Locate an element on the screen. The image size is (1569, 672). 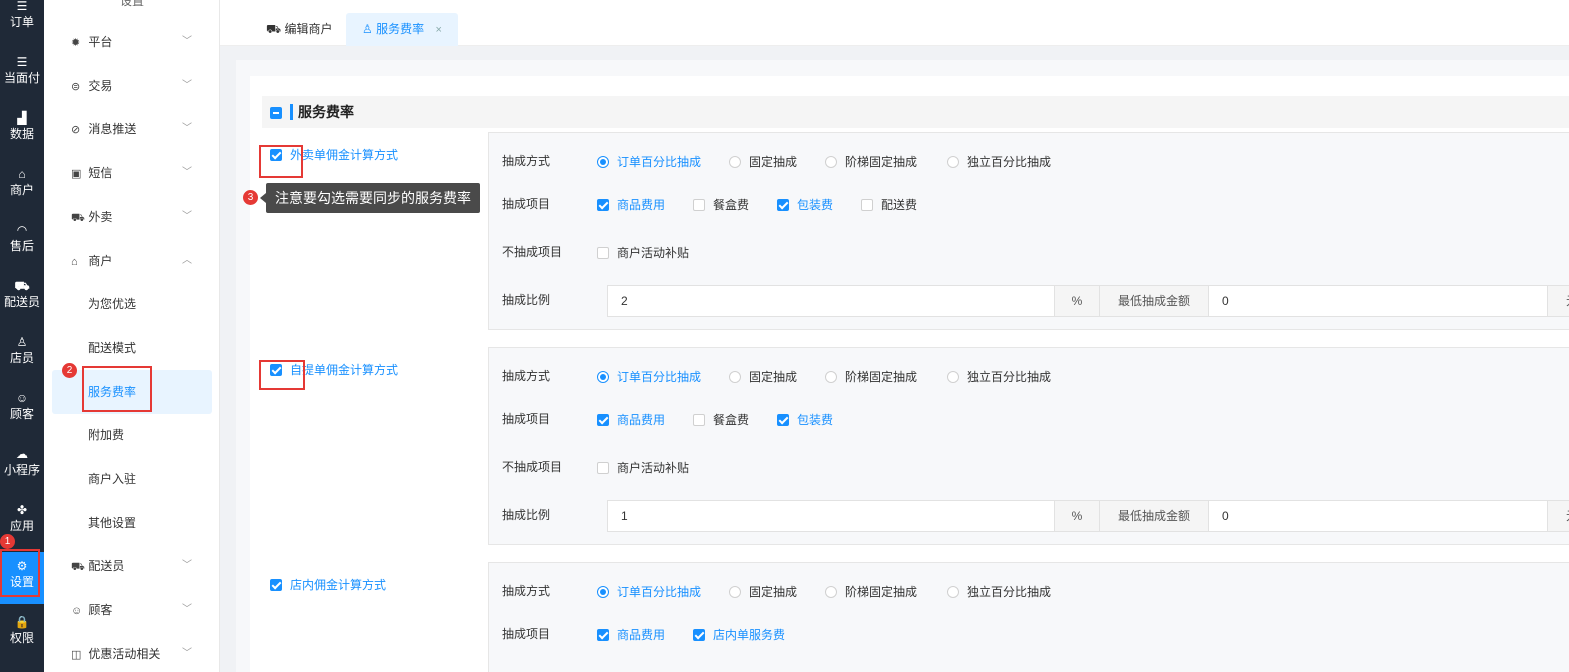
ratio-input: 2 is located at coordinates (831, 301).